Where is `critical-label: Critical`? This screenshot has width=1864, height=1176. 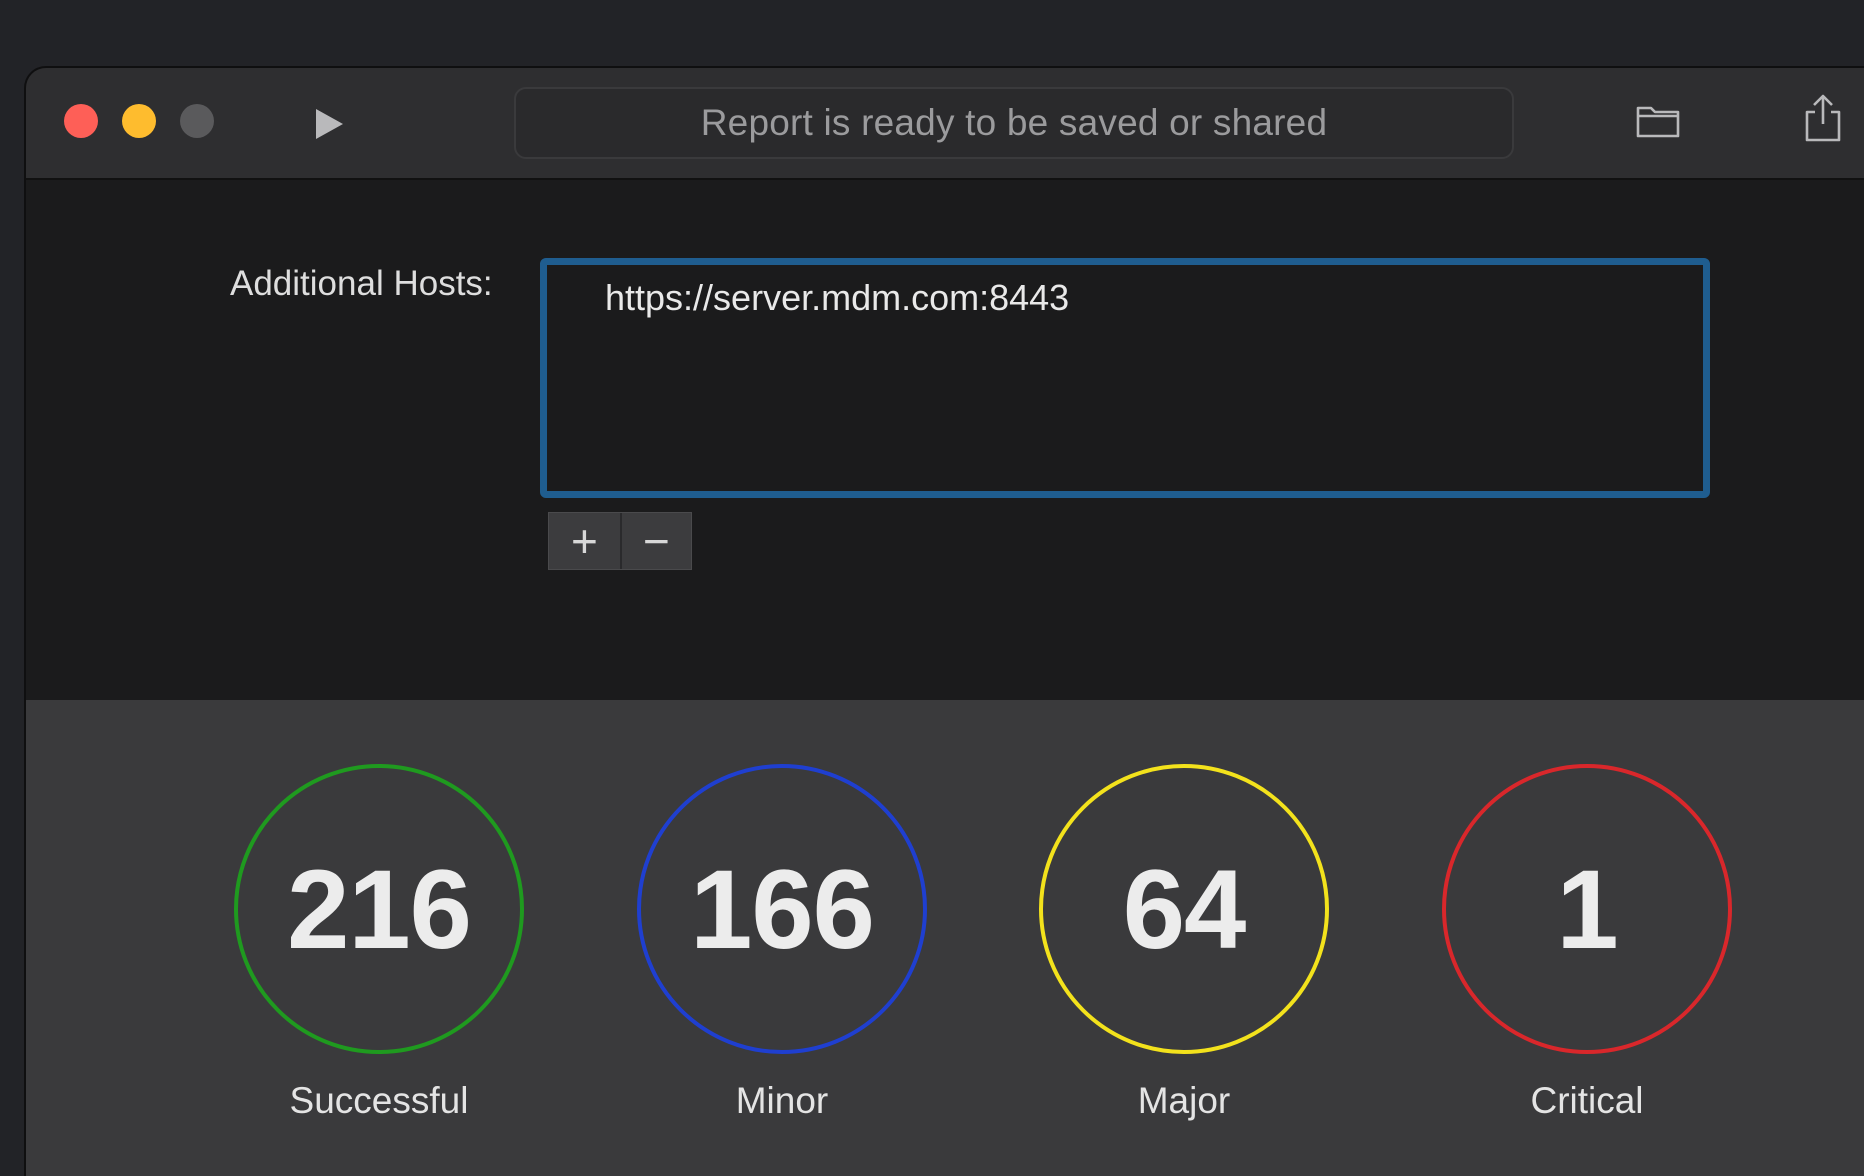 critical-label: Critical is located at coordinates (1587, 1100).